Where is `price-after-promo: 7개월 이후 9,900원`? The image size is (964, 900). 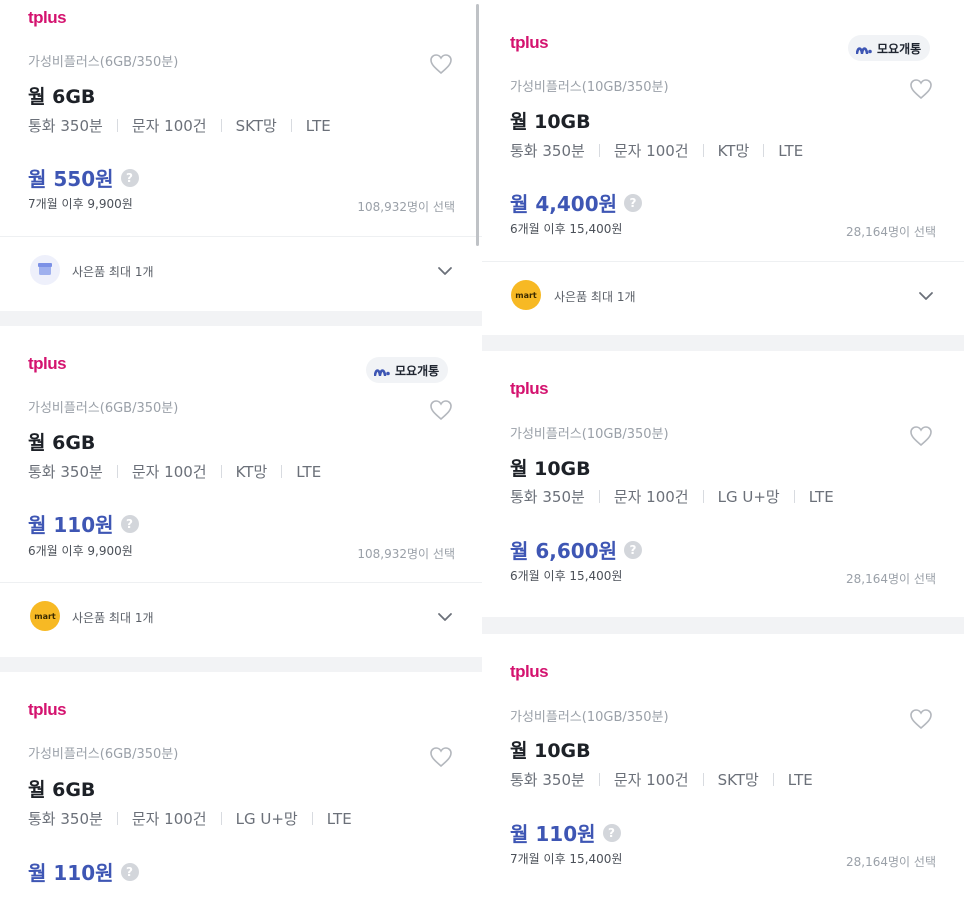
price-after-promo: 7개월 이후 9,900원 is located at coordinates (80, 204).